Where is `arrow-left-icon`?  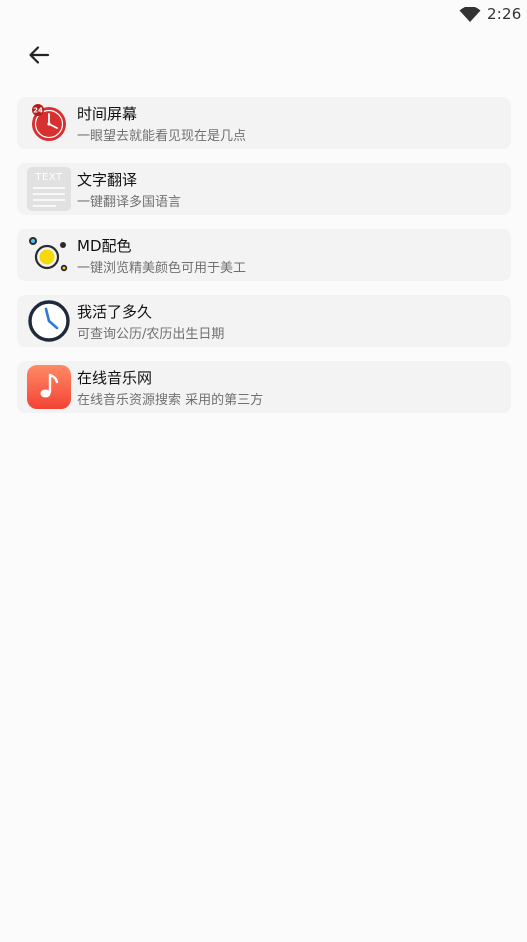
arrow-left-icon is located at coordinates (39, 55).